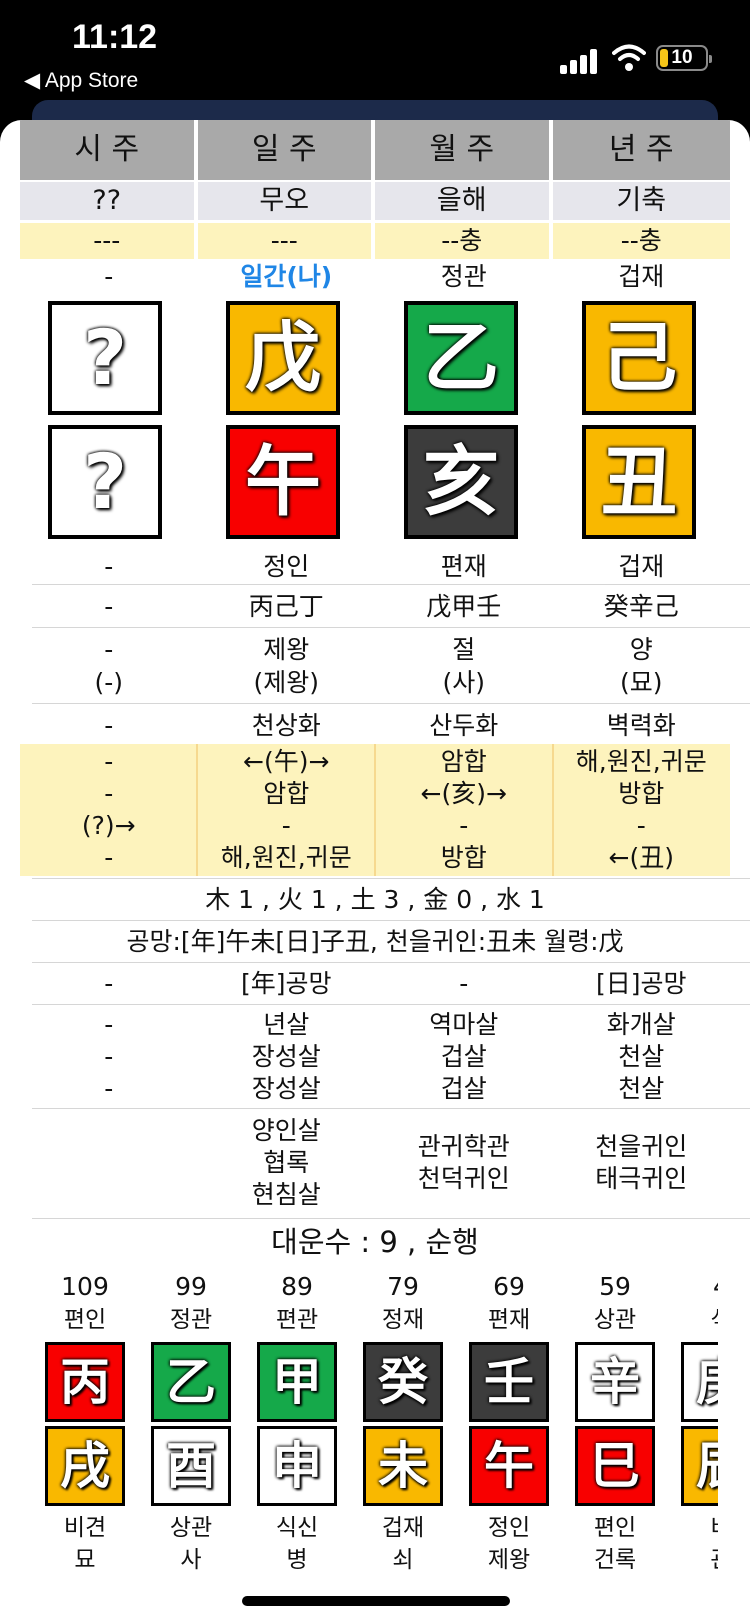 This screenshot has height=1624, width=750. I want to click on daewoon-stage: 관, so click(699, 1560).